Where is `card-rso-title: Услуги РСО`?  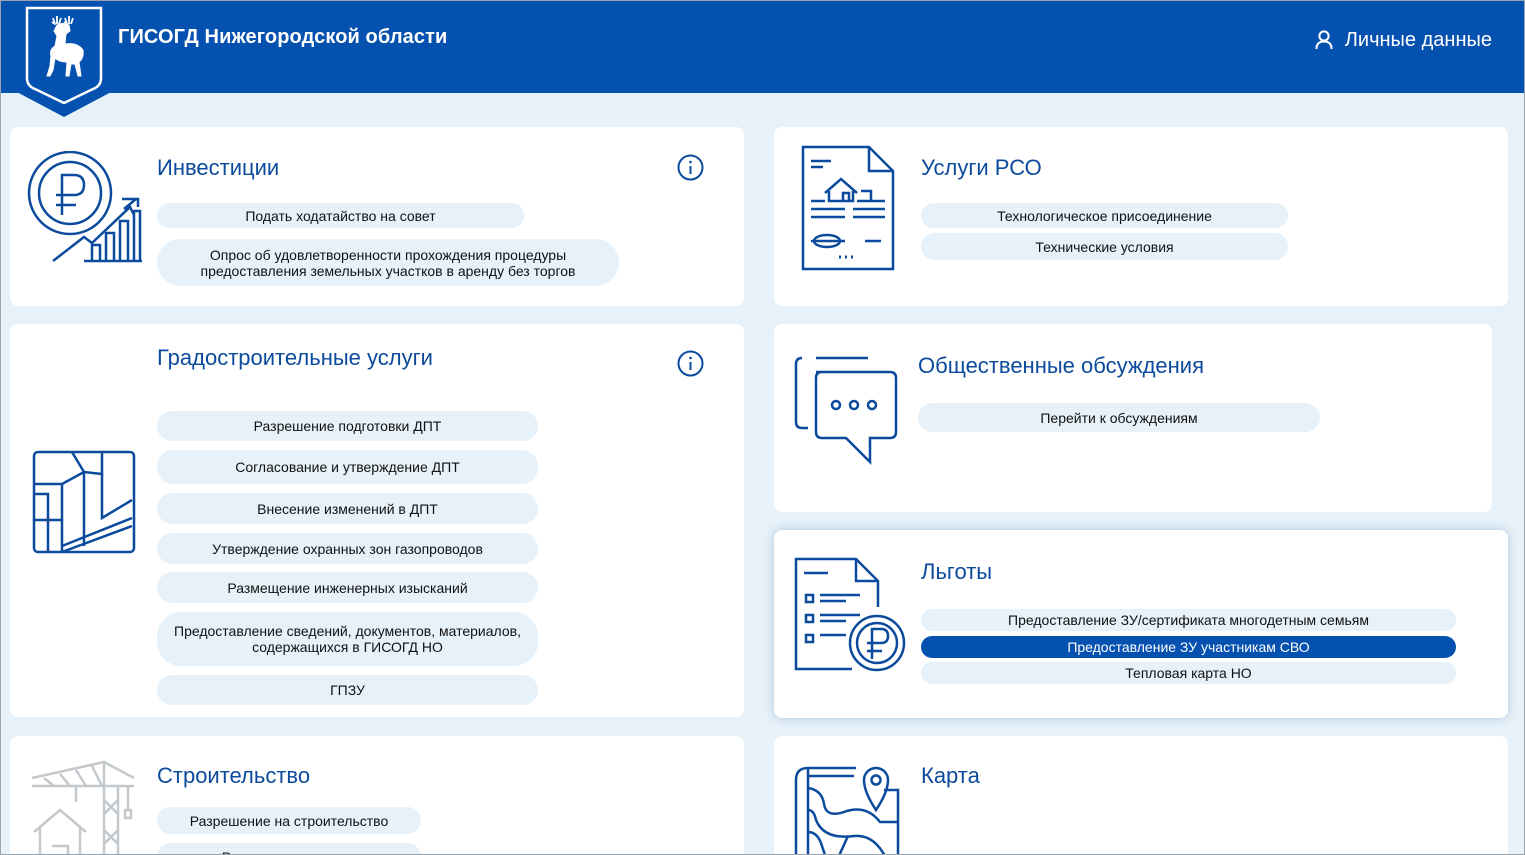
card-rso-title: Услуги РСО is located at coordinates (981, 168).